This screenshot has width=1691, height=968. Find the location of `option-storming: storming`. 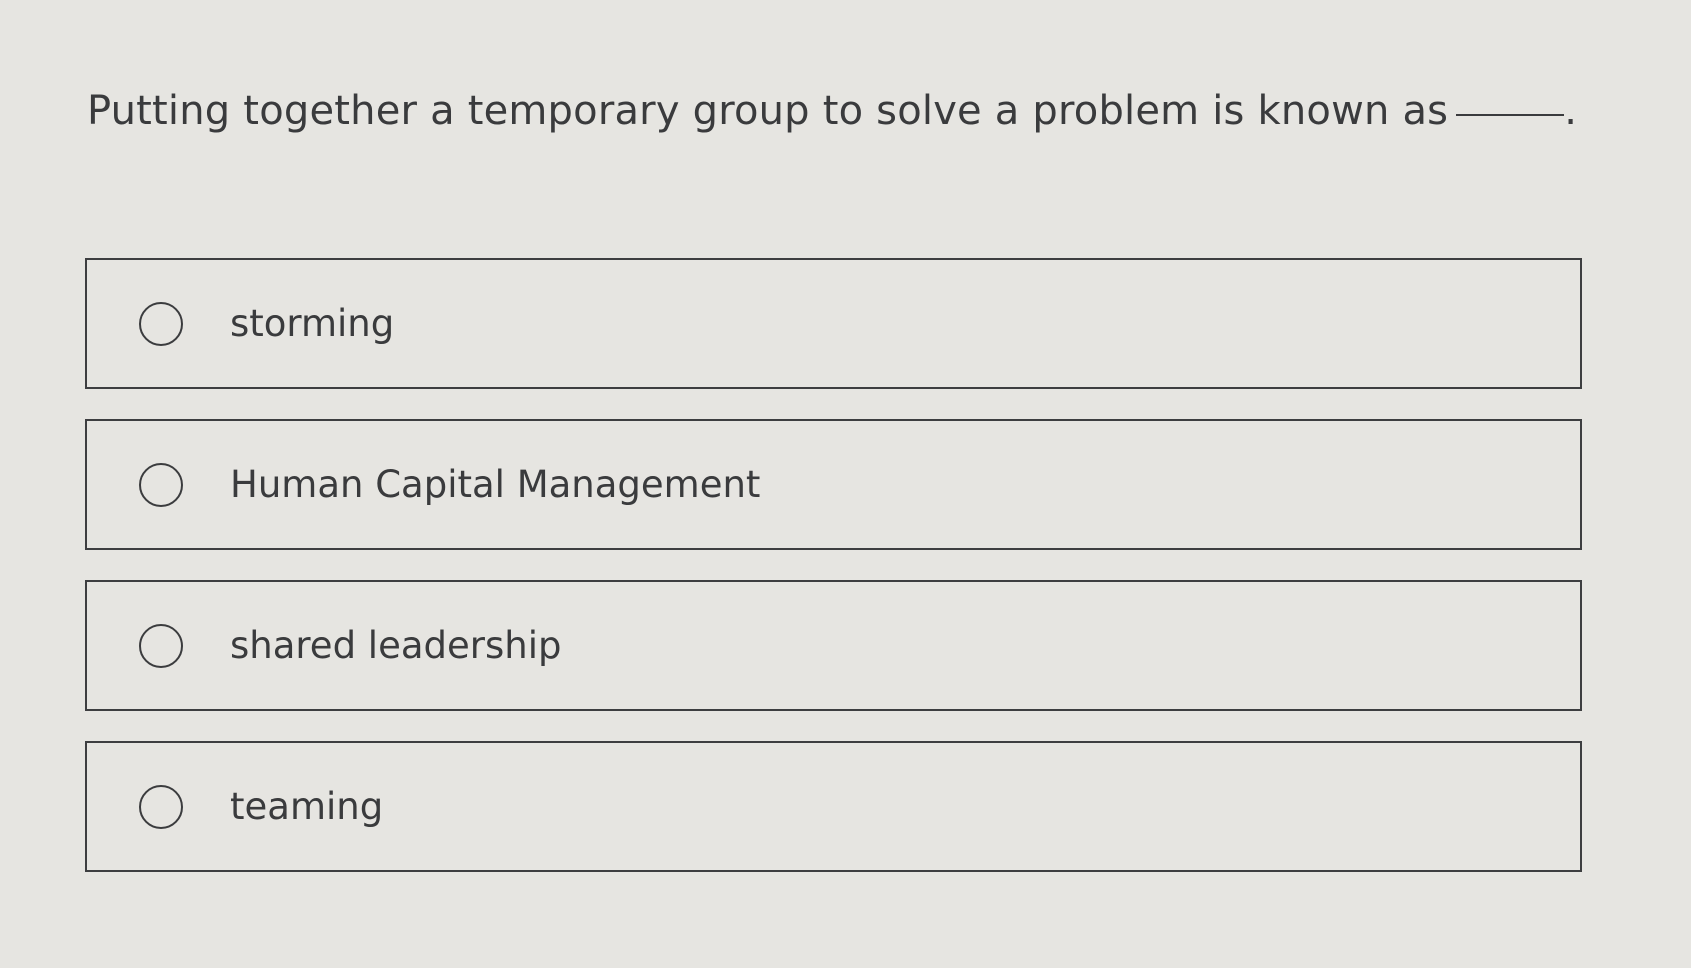

option-storming: storming is located at coordinates (833, 323).